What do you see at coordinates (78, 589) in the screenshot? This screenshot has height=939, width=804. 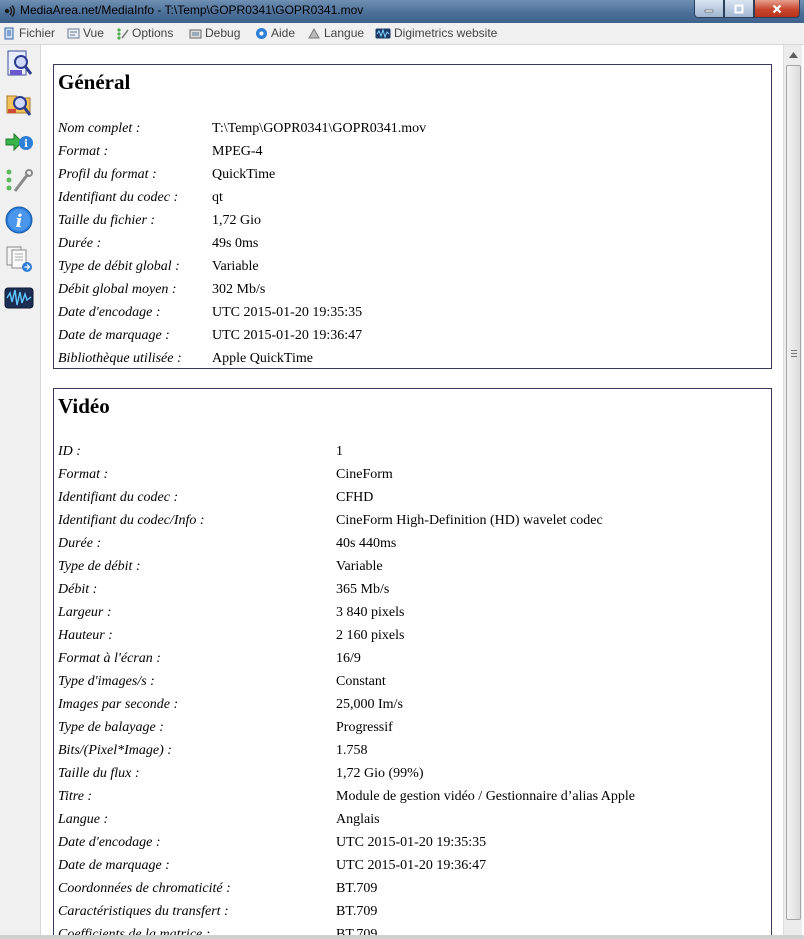 I see `info-row-key: Débit :` at bounding box center [78, 589].